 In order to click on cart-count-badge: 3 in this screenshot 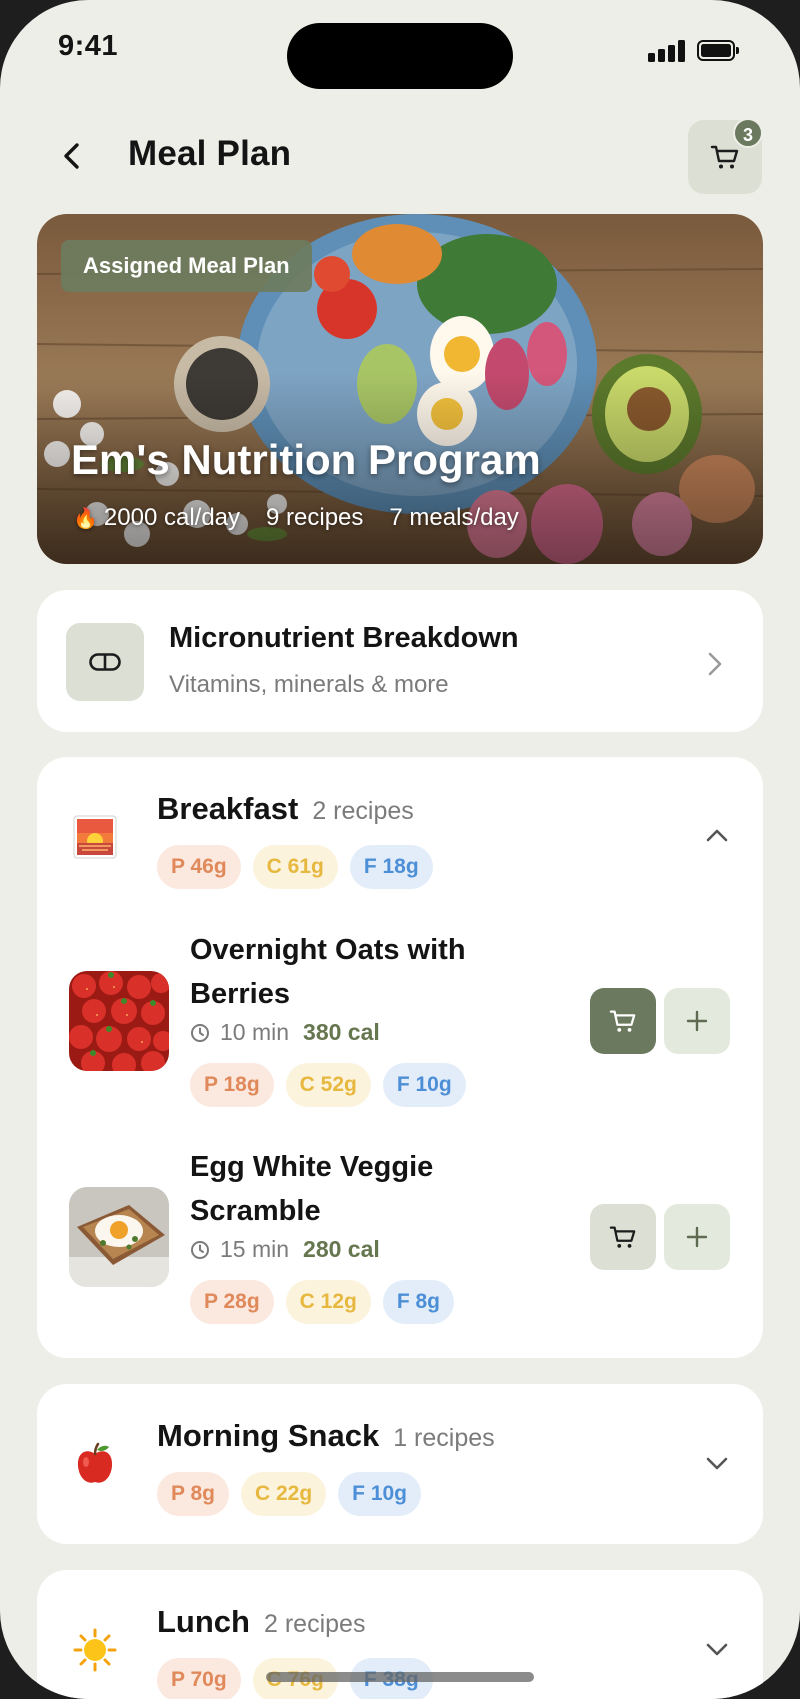, I will do `click(748, 133)`.